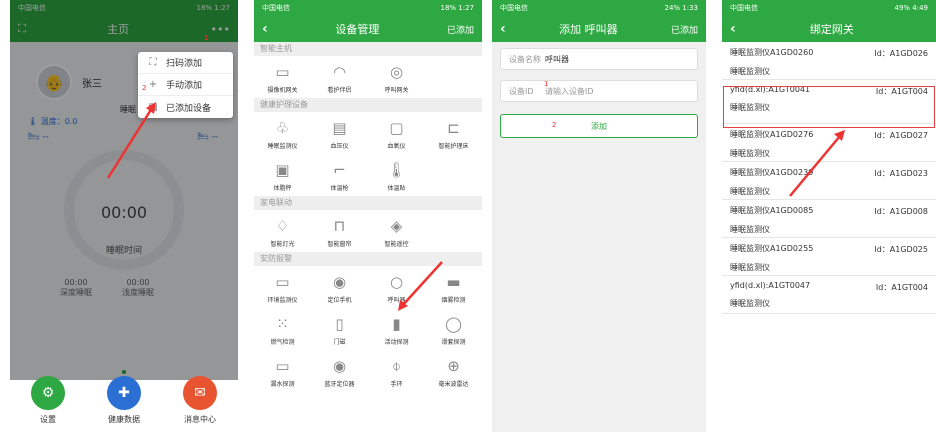 This screenshot has height=432, width=936. I want to click on gateway-icon: ◎, so click(396, 72).